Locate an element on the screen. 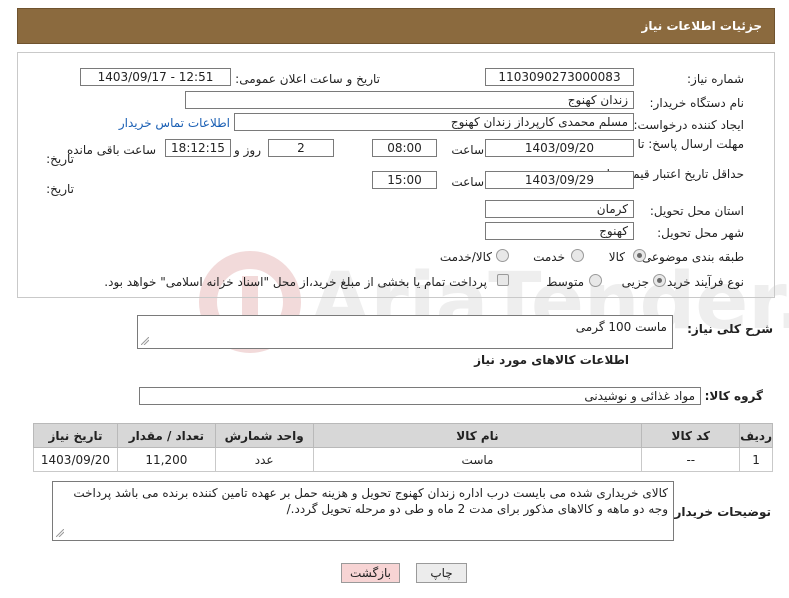  creator-label: ایجاد کننده درخواست: is located at coordinates (688, 125).